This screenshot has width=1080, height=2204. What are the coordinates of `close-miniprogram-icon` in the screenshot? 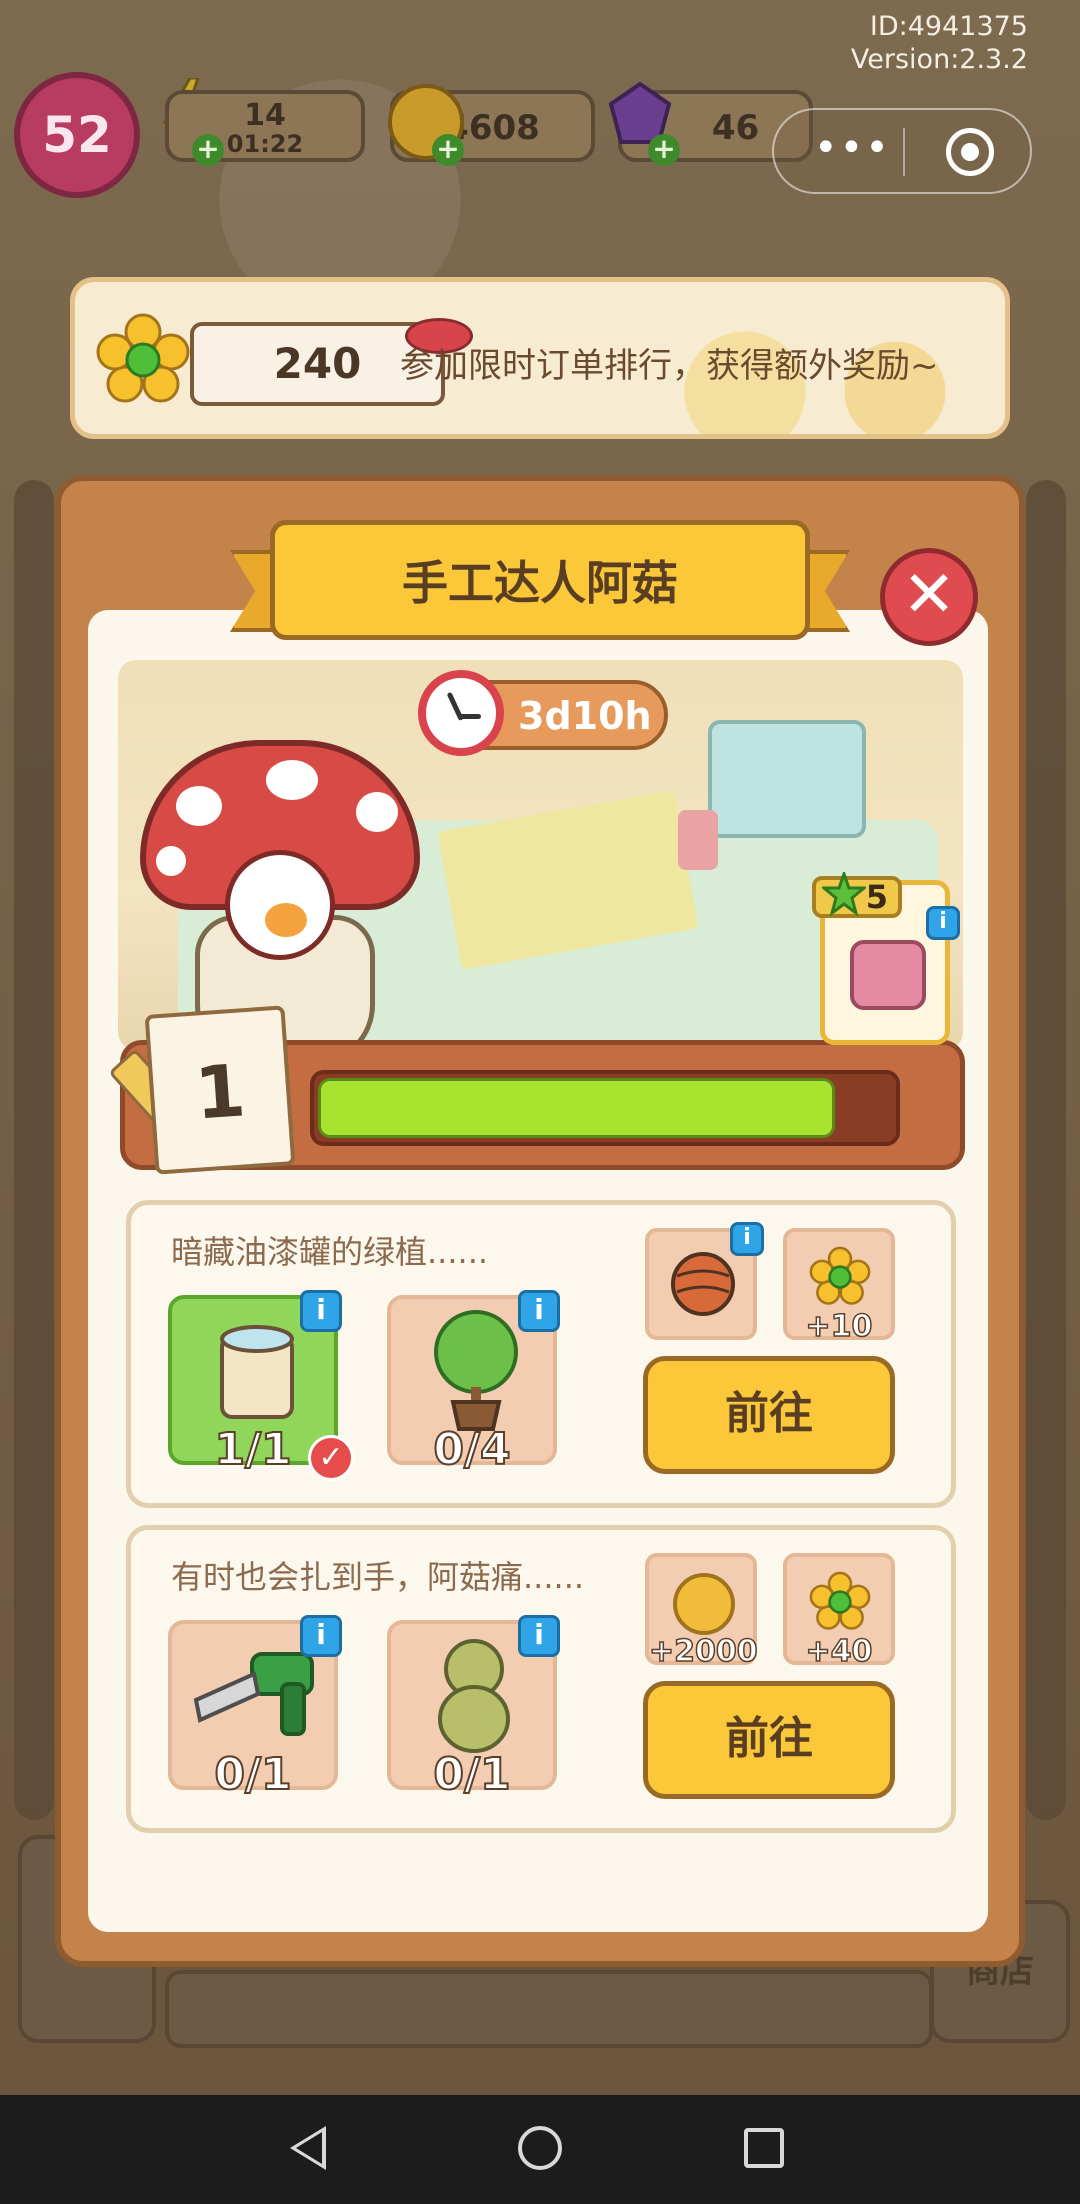 It's located at (970, 152).